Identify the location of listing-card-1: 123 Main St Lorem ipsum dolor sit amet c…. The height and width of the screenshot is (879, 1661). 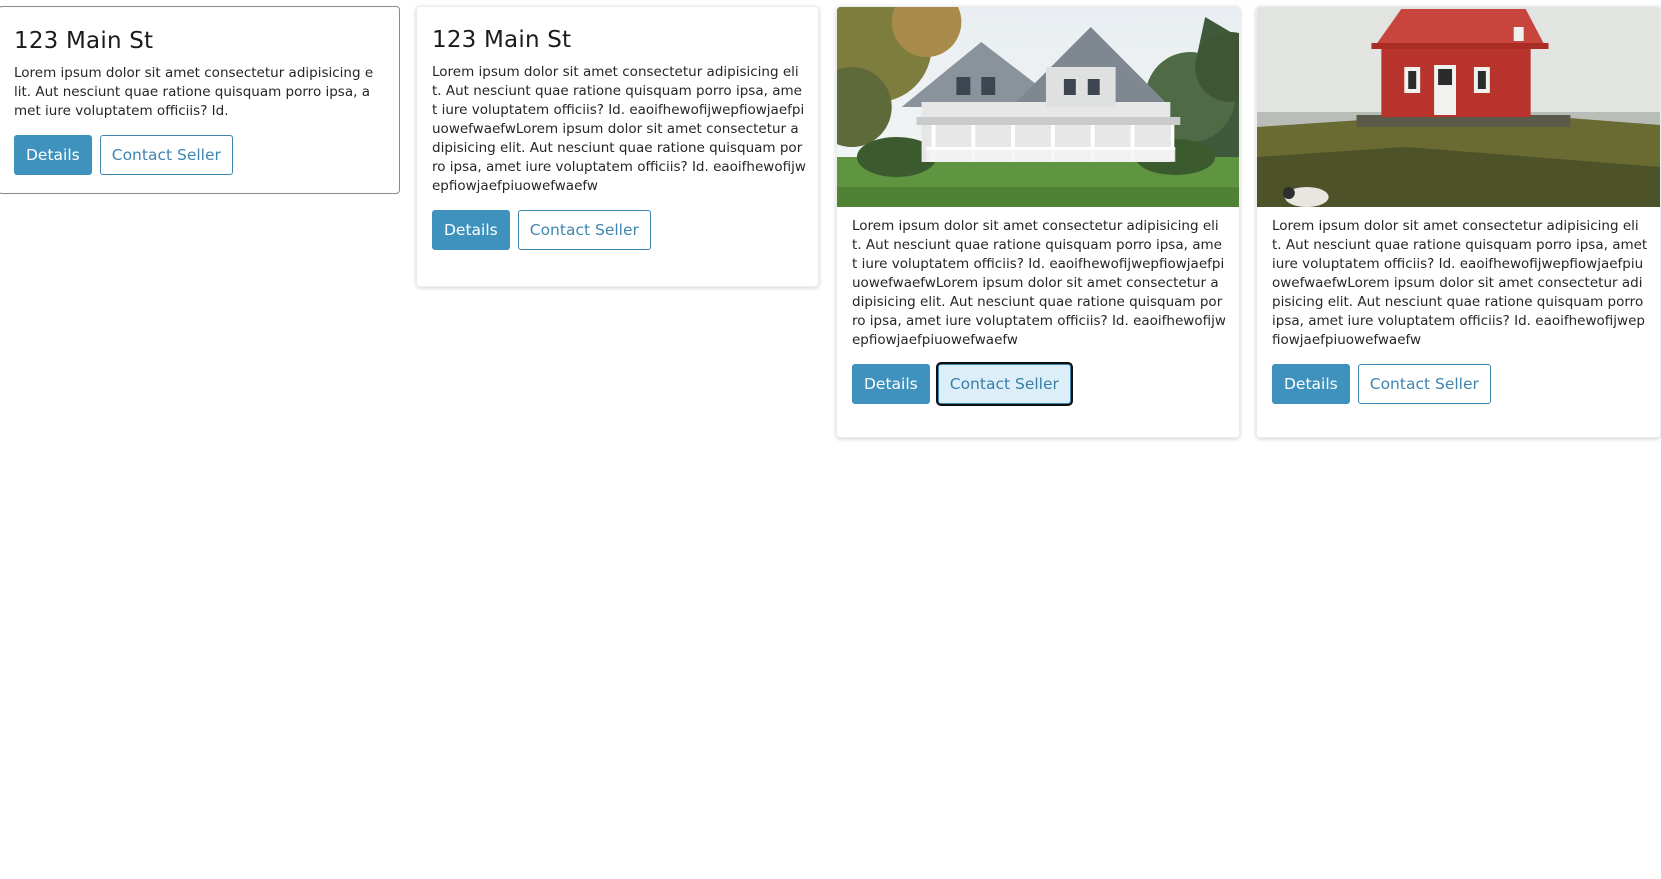
(200, 100).